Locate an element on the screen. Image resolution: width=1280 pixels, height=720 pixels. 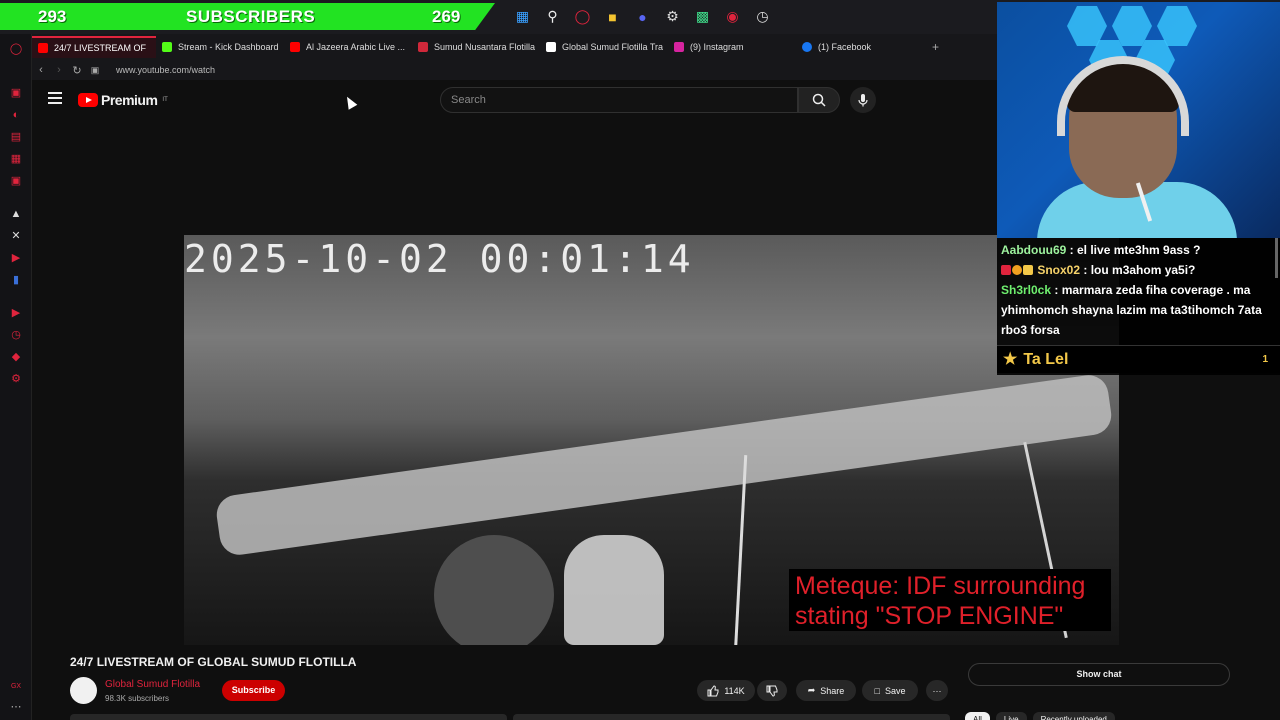
terminal-icon: ▩ is located at coordinates (702, 16).